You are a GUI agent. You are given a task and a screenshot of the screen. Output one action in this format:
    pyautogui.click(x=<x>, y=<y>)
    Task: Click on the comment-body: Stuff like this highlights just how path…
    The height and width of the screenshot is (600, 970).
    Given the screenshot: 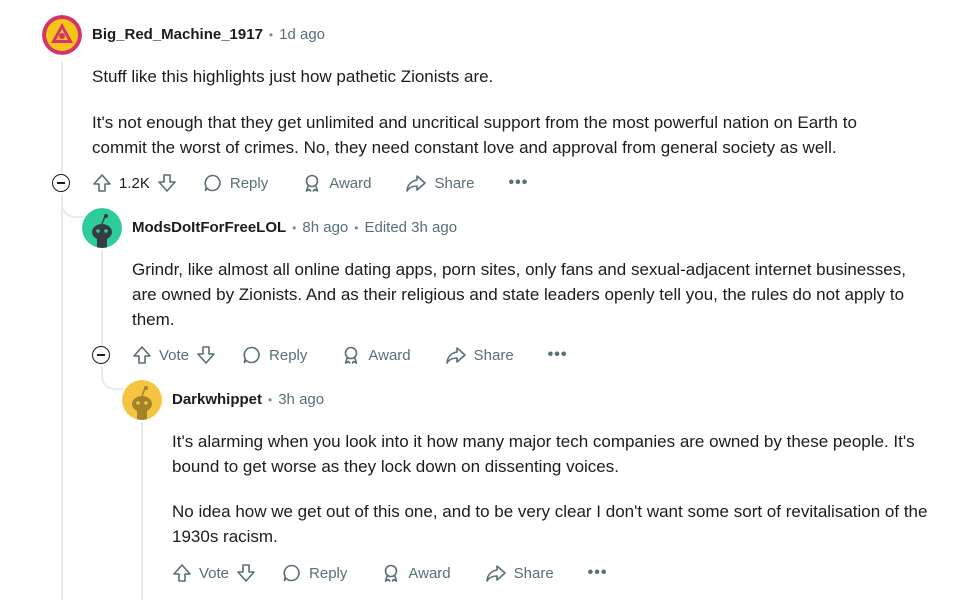 What is the action you would take?
    pyautogui.click(x=522, y=112)
    